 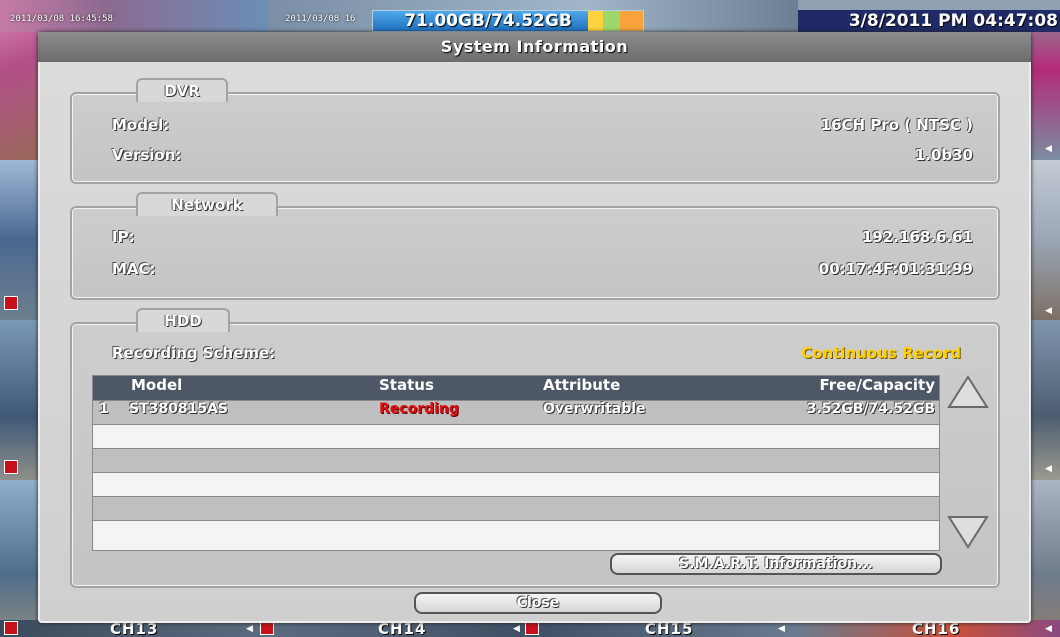 I want to click on row-capacity: 3.52GB/74.52GB, so click(x=870, y=409).